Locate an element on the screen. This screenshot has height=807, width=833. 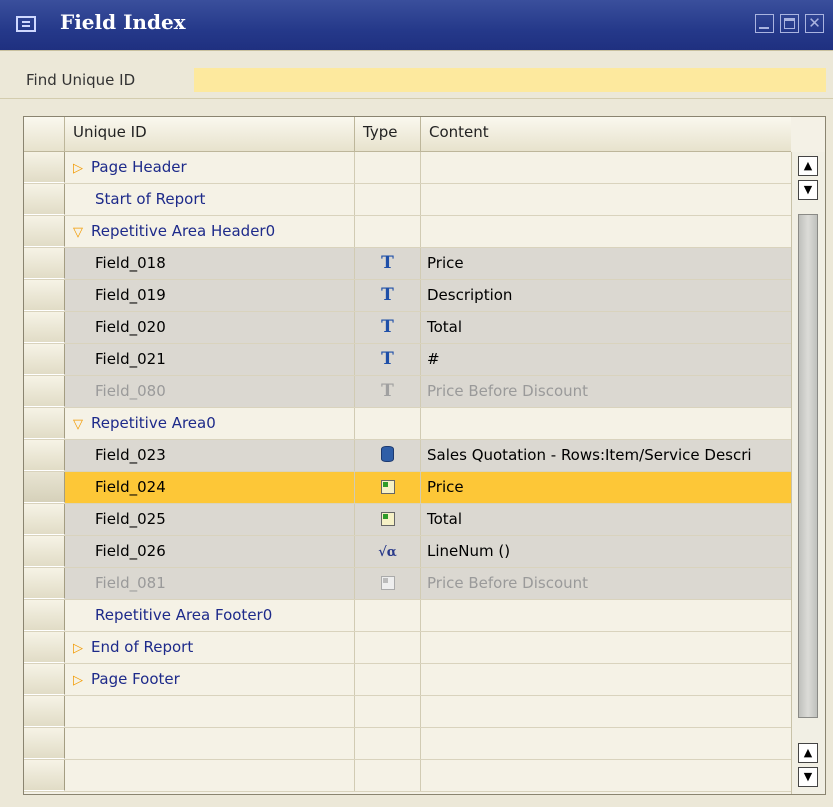
unique-id-cell: ▽ Repetitive Area Header0 is located at coordinates (210, 231).